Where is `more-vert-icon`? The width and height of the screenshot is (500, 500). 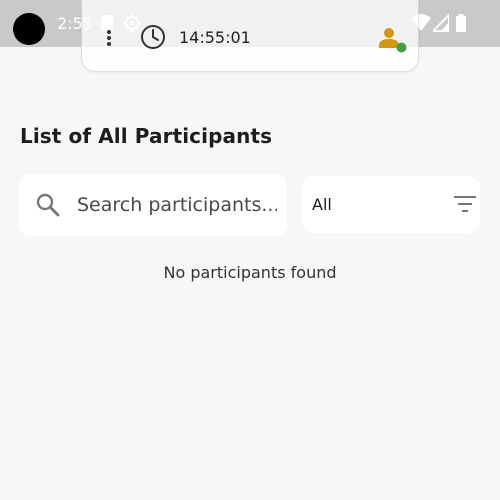 more-vert-icon is located at coordinates (109, 40).